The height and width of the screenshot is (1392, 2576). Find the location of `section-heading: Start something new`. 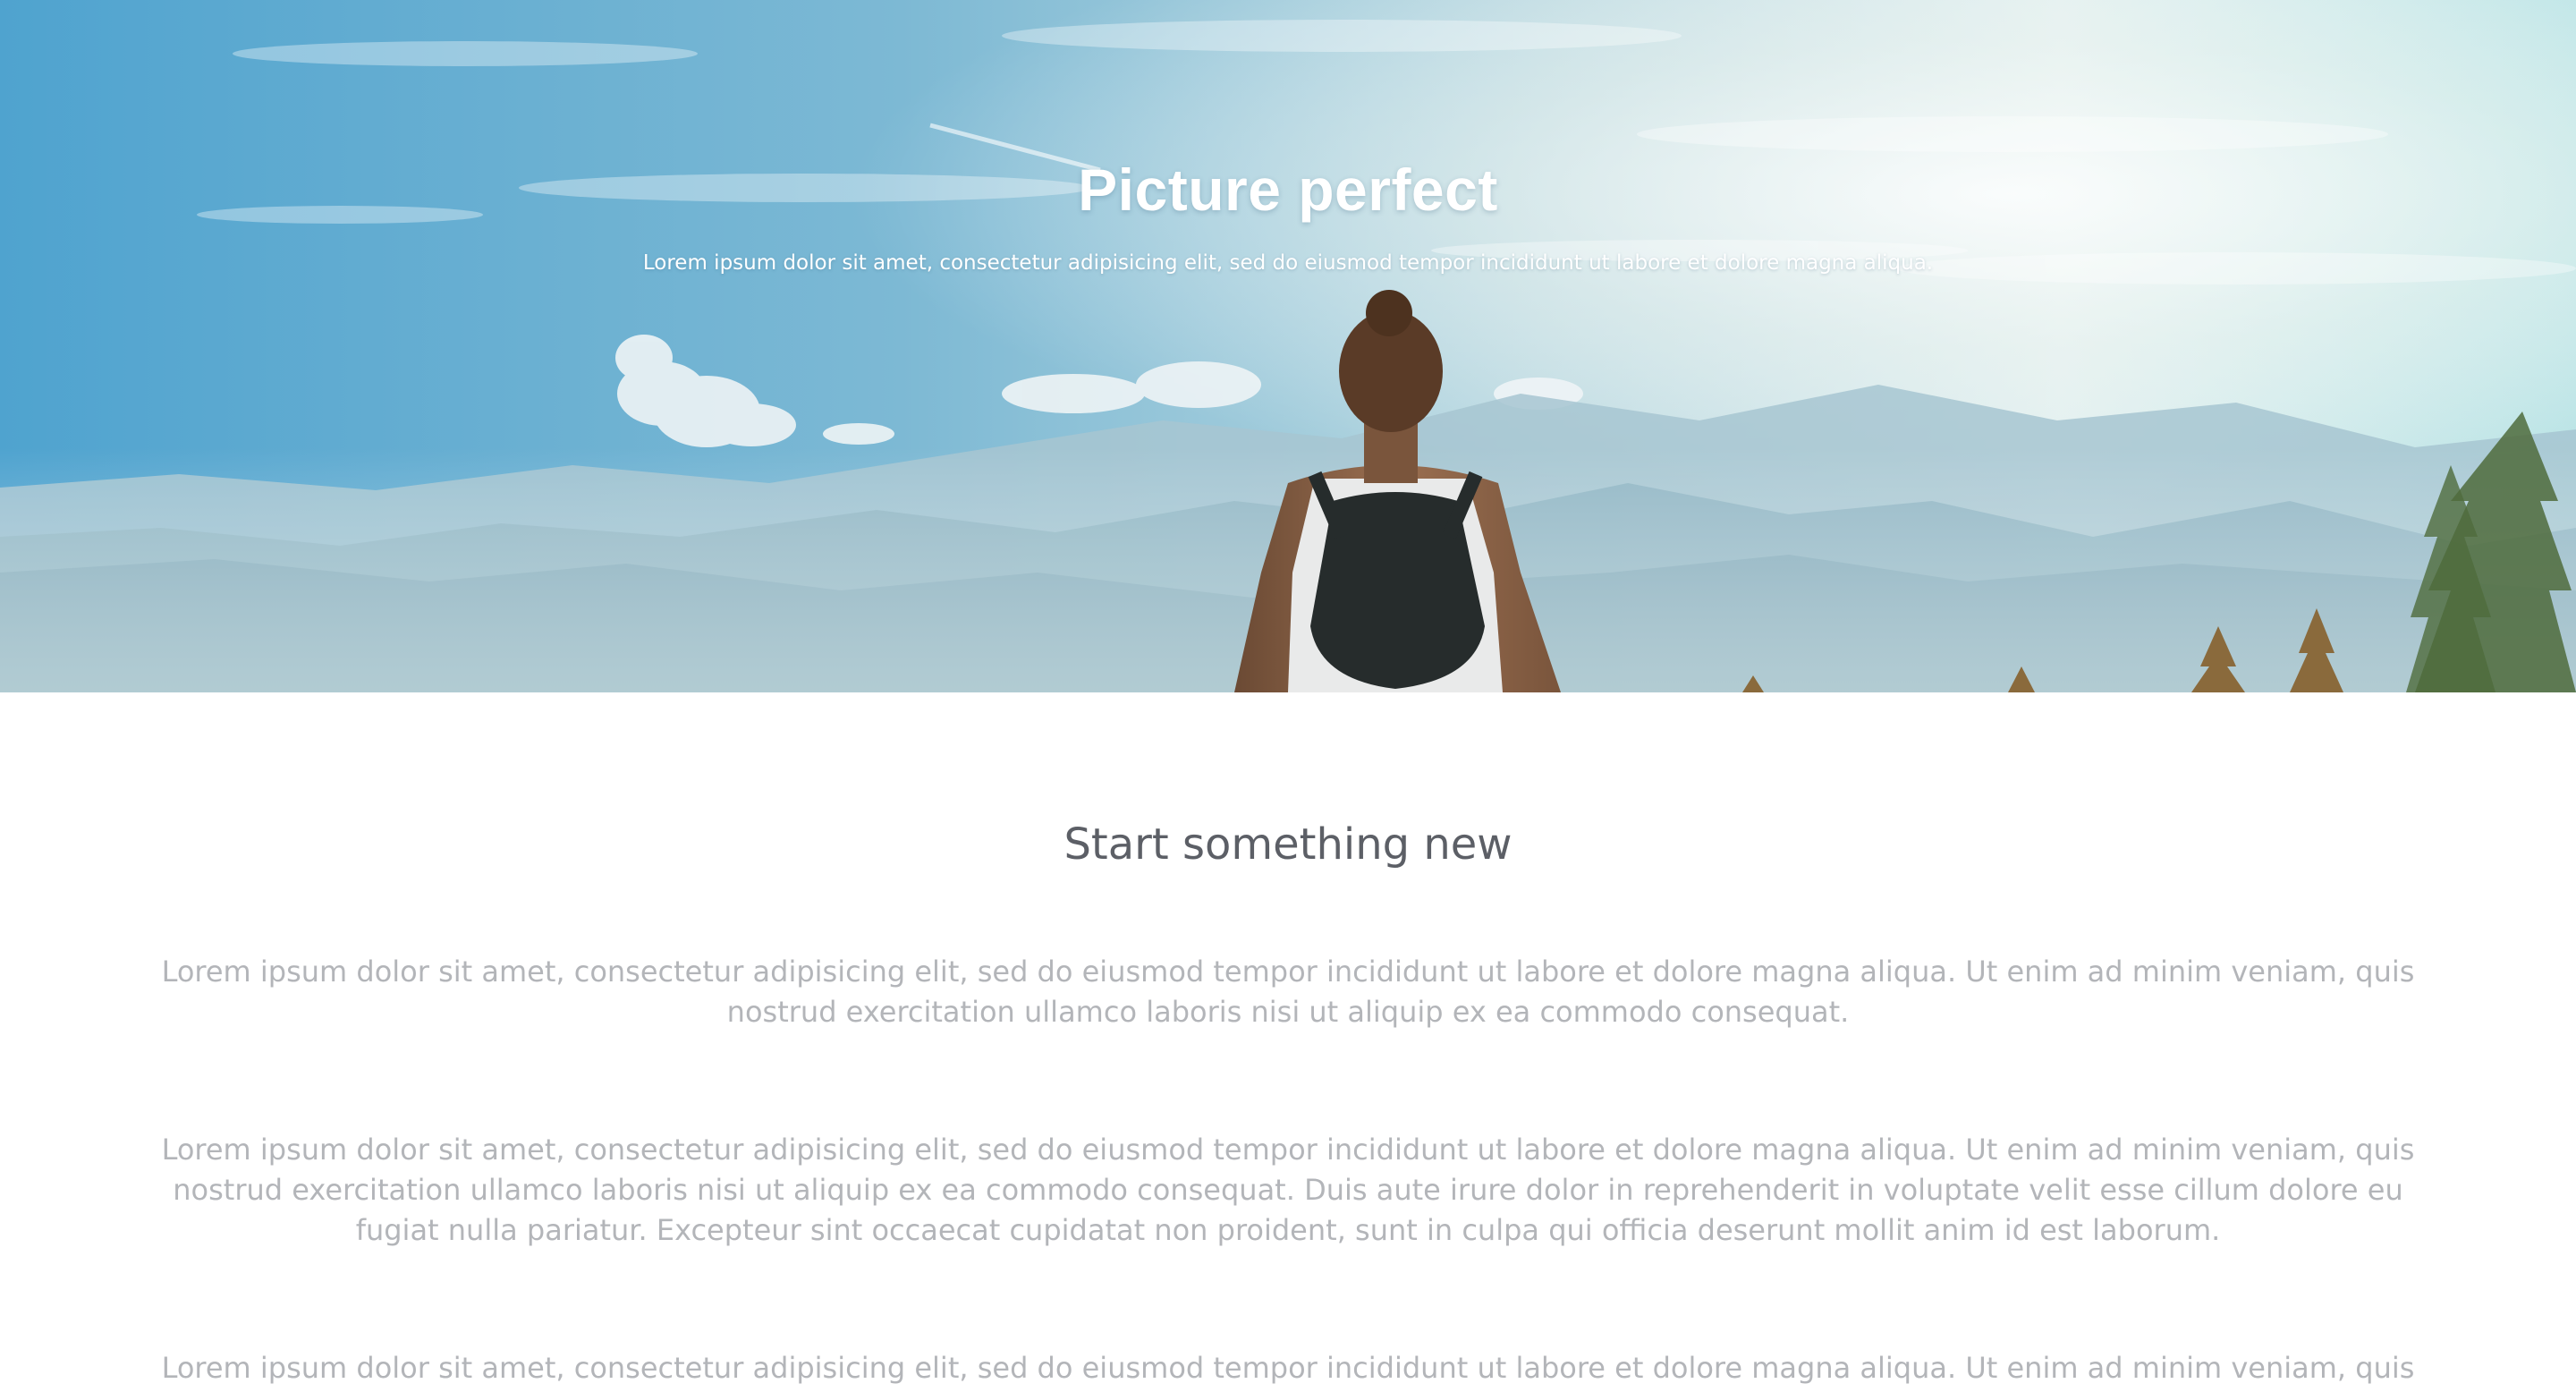

section-heading: Start something new is located at coordinates (1288, 844).